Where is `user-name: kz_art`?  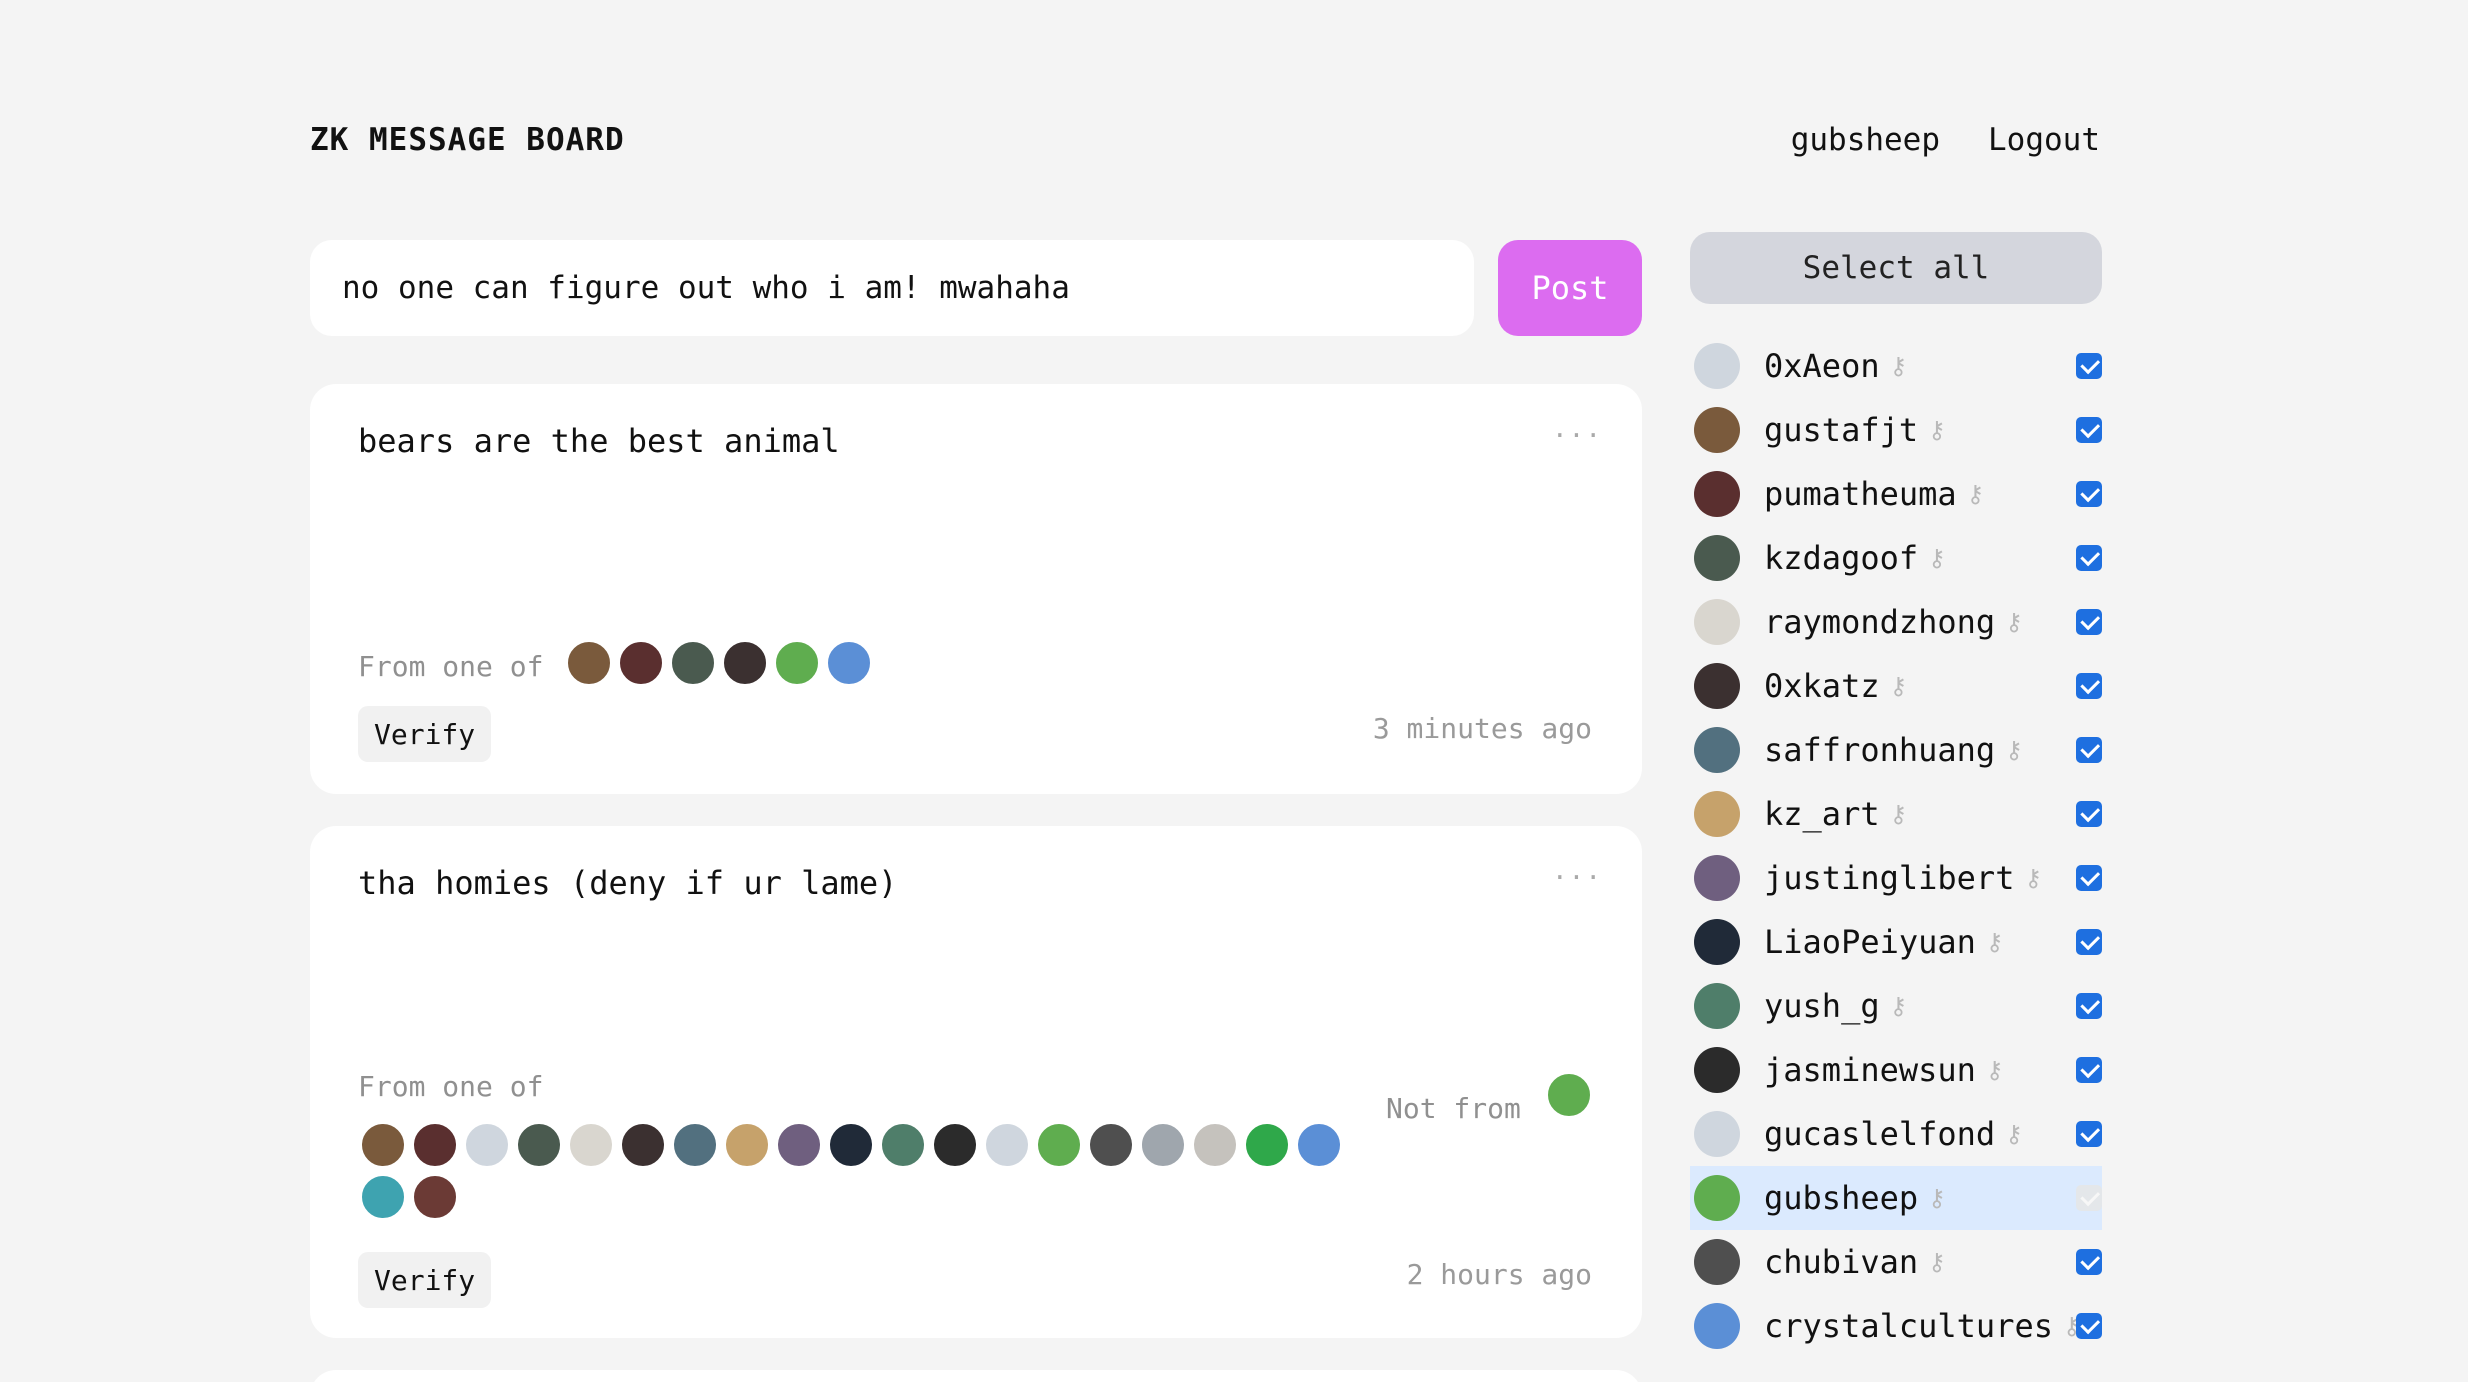
user-name: kz_art is located at coordinates (1822, 814).